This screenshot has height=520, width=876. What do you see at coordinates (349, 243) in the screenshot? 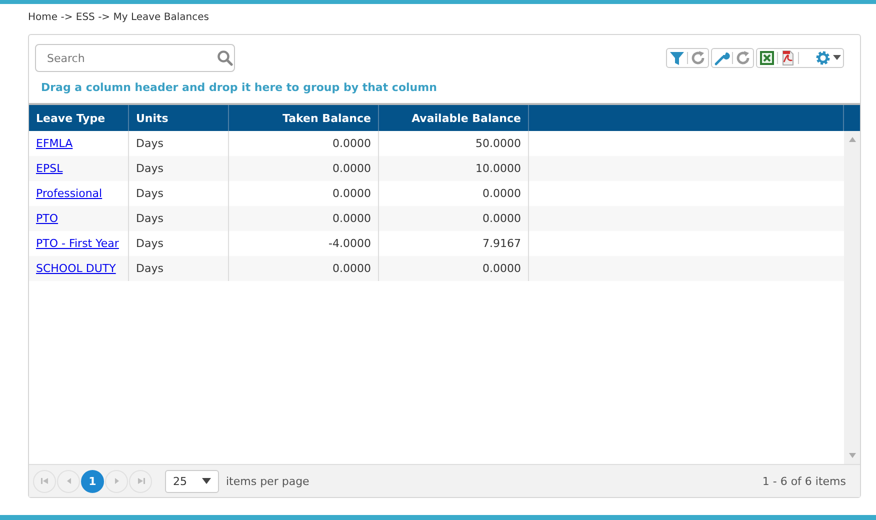
I see `table-cell: -4.0000` at bounding box center [349, 243].